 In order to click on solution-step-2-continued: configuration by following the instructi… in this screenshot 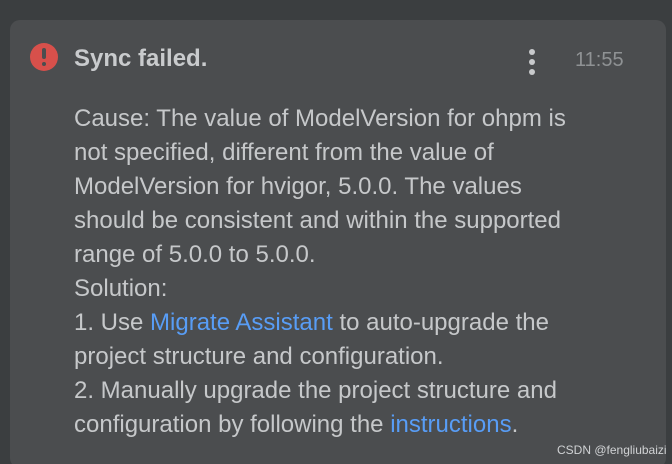, I will do `click(354, 425)`.